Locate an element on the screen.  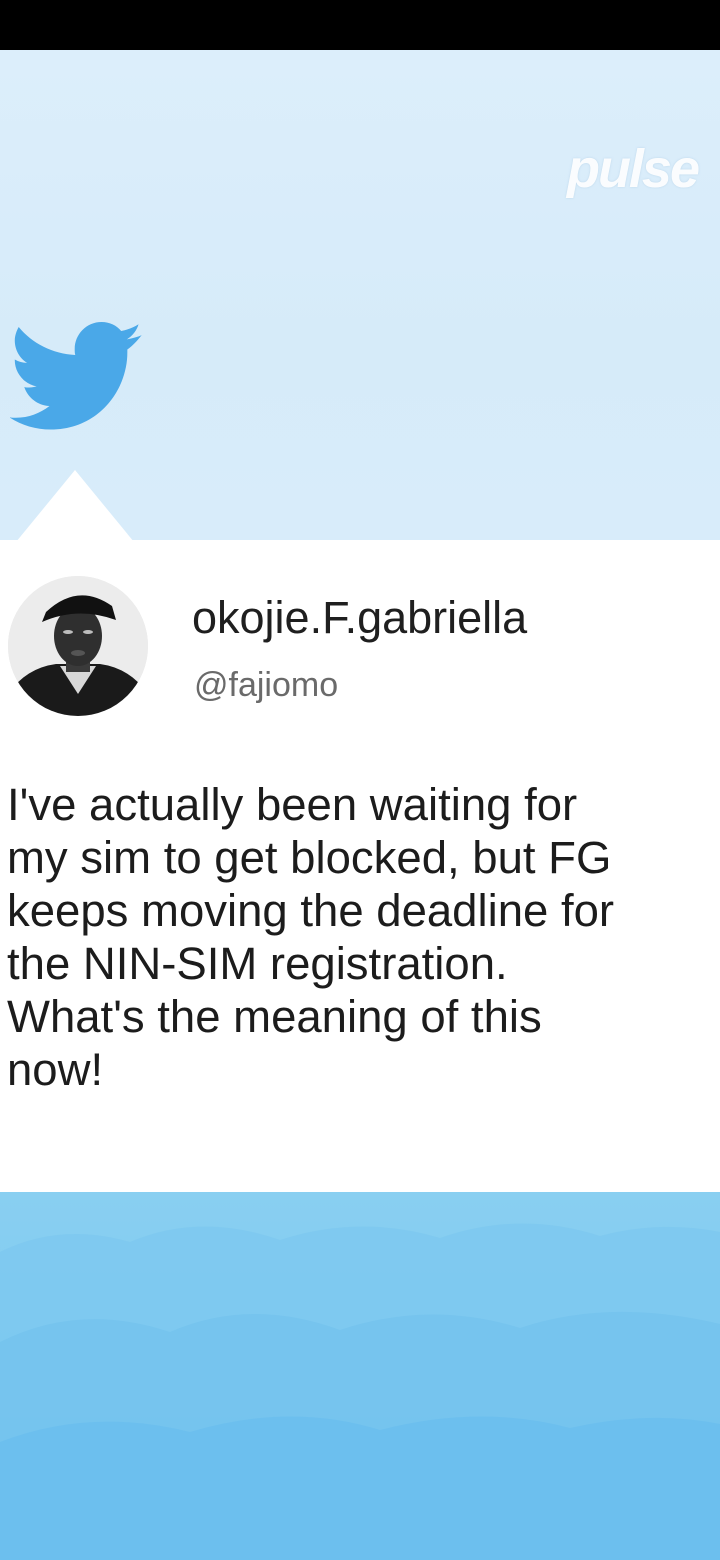
tweet-text-line: What's the meaning of this is located at coordinates (274, 1016).